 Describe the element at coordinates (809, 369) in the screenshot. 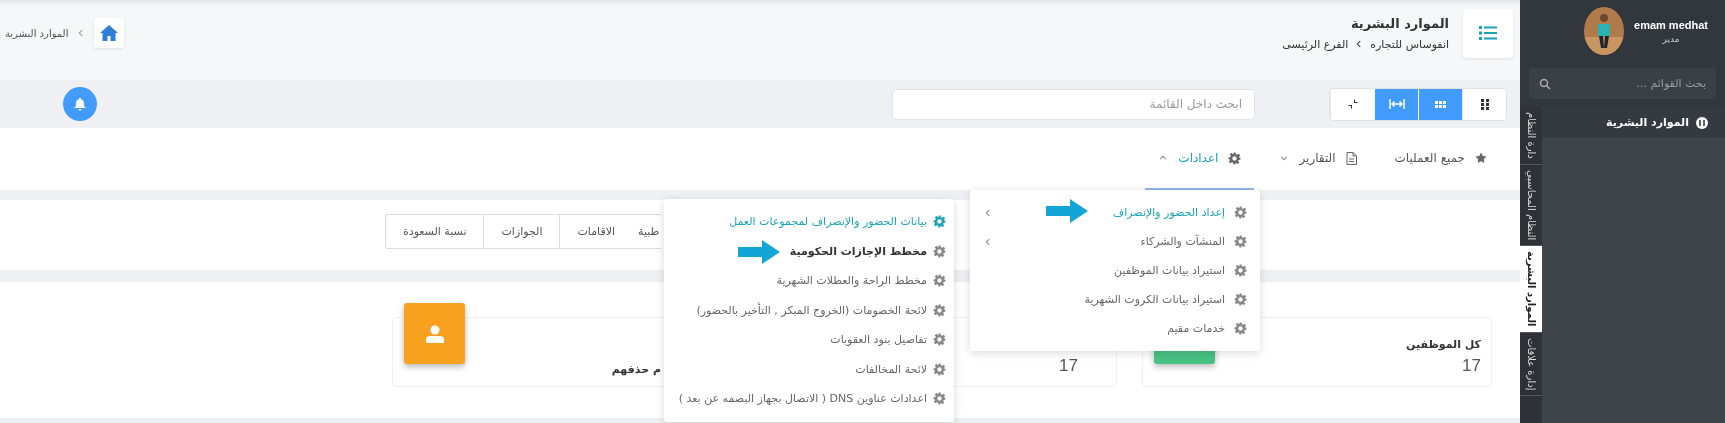

I see `menu-item: لائحة المخالفات` at that location.